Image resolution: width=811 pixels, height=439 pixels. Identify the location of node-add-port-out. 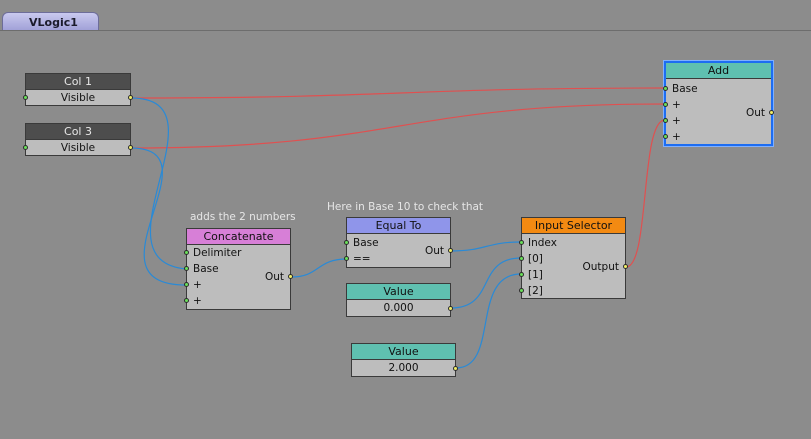
(771, 112).